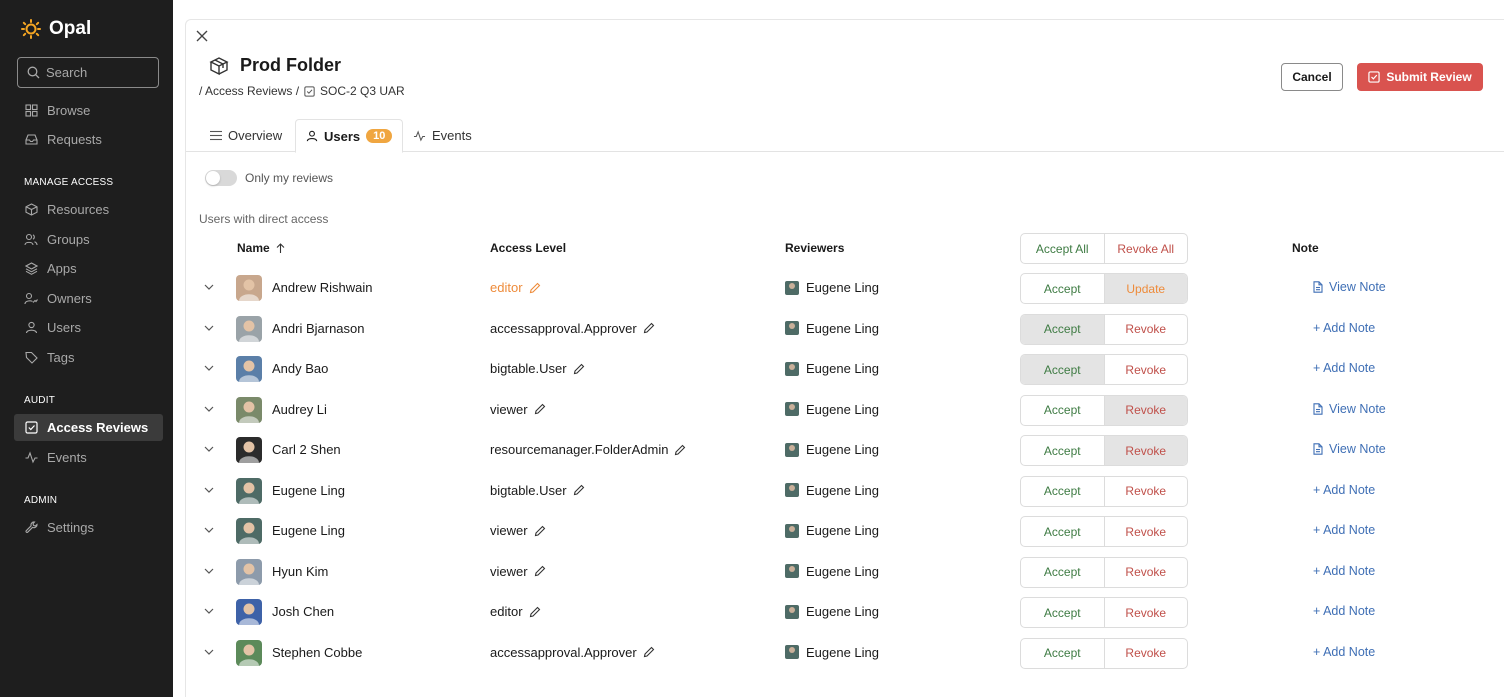 The height and width of the screenshot is (697, 1504). Describe the element at coordinates (515, 287) in the screenshot. I see `access-level: editor` at that location.